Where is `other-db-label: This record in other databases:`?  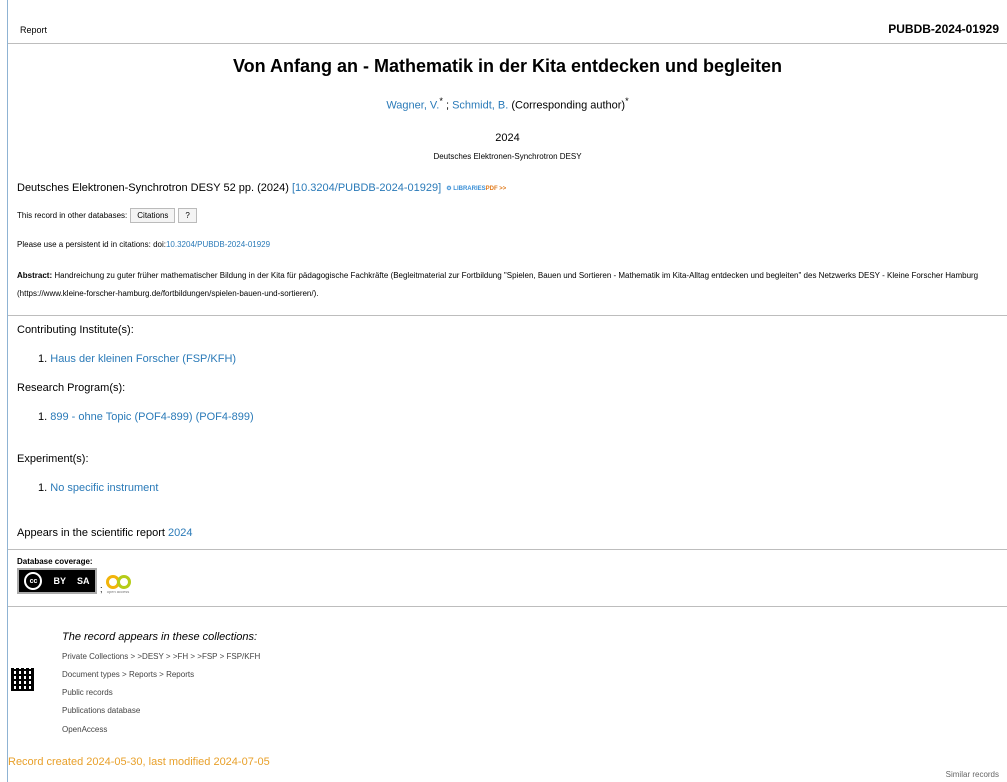 other-db-label: This record in other databases: is located at coordinates (72, 215).